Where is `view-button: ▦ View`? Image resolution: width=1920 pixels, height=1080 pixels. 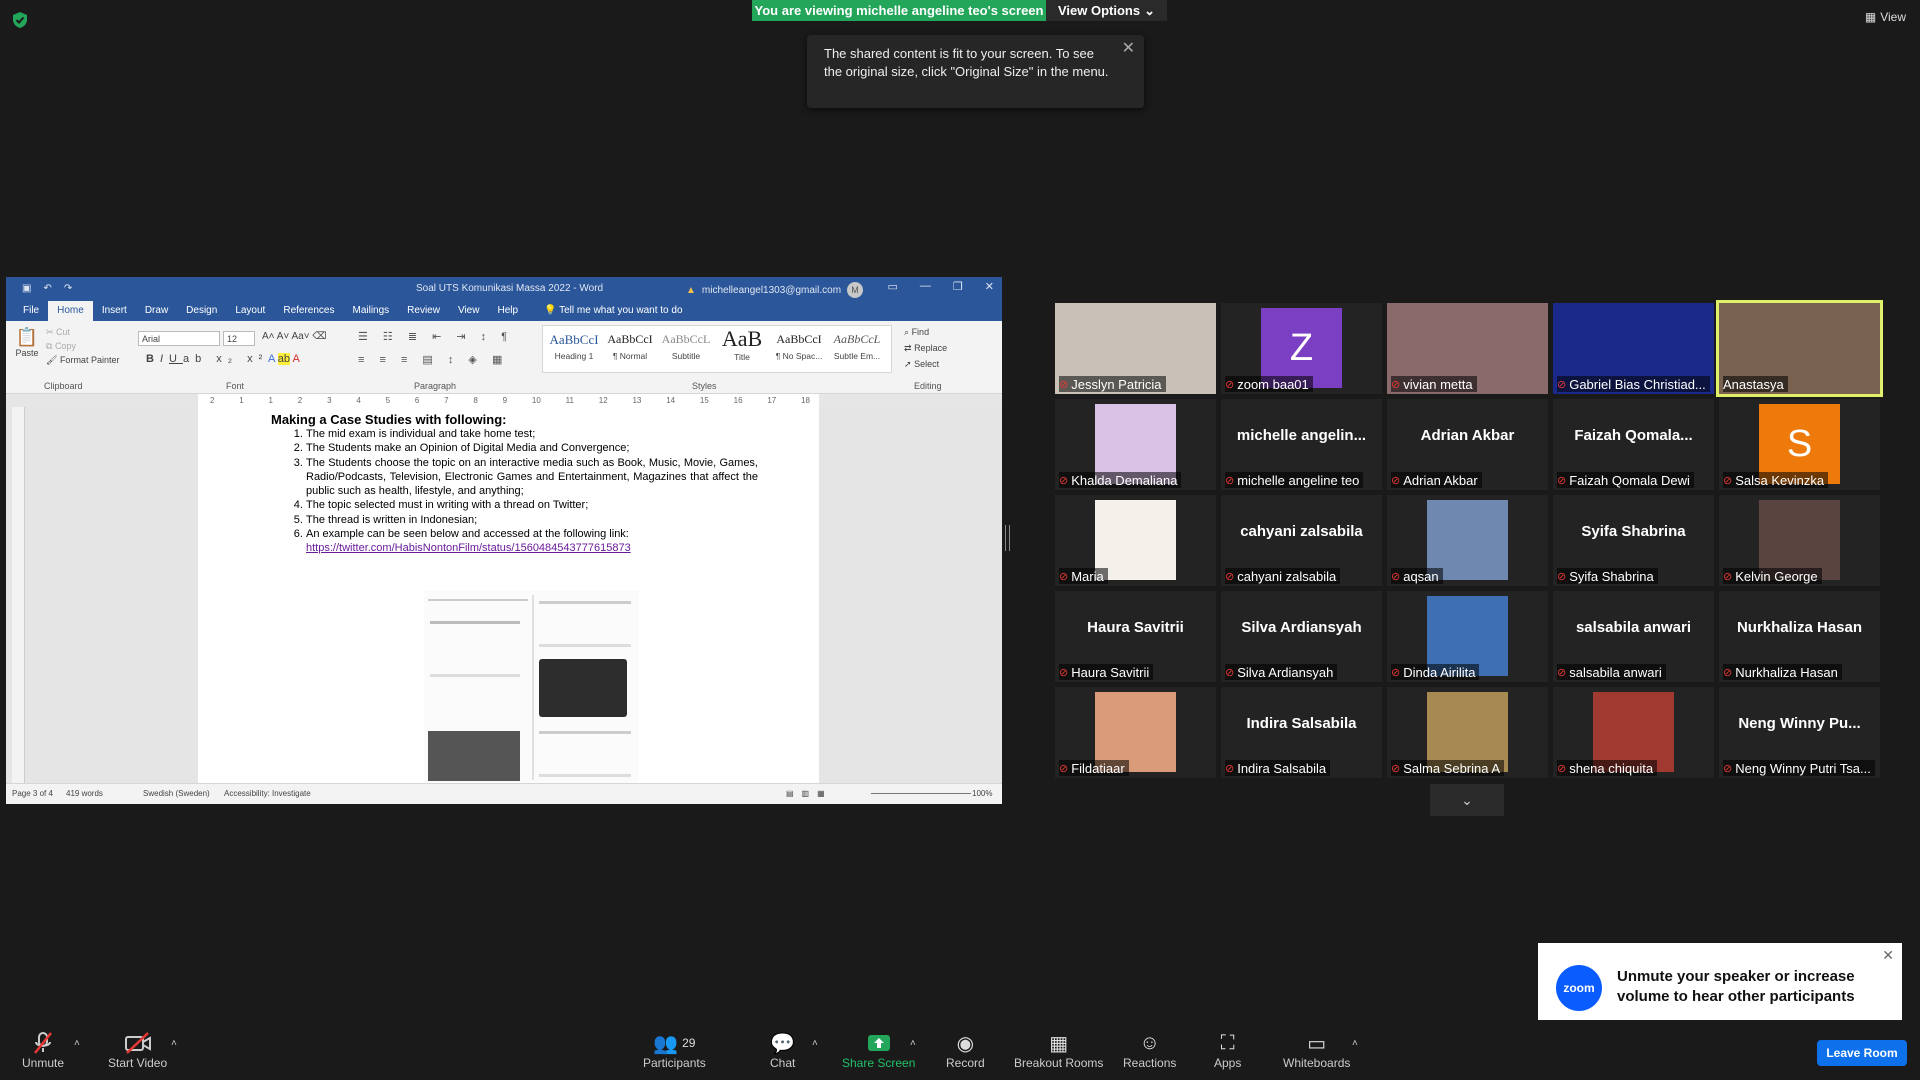 view-button: ▦ View is located at coordinates (1885, 17).